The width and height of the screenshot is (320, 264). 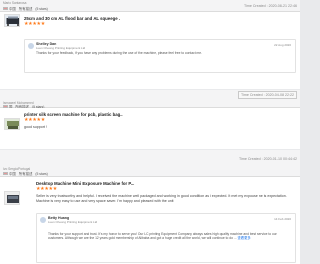 What do you see at coordinates (270, 6) in the screenshot?
I see `time-created: Time Created : 2020-08-21 22:46` at bounding box center [270, 6].